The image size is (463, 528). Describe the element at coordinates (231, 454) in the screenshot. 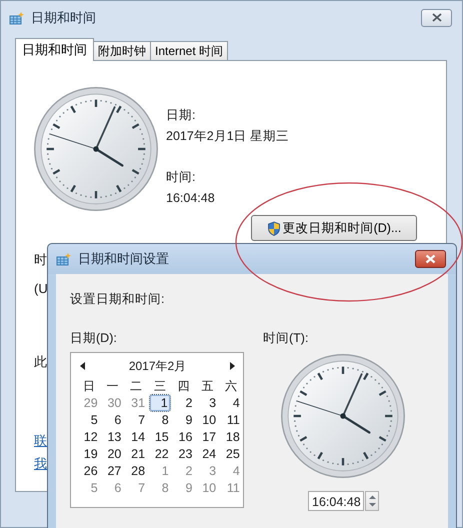

I see `calendar-day: 25` at that location.